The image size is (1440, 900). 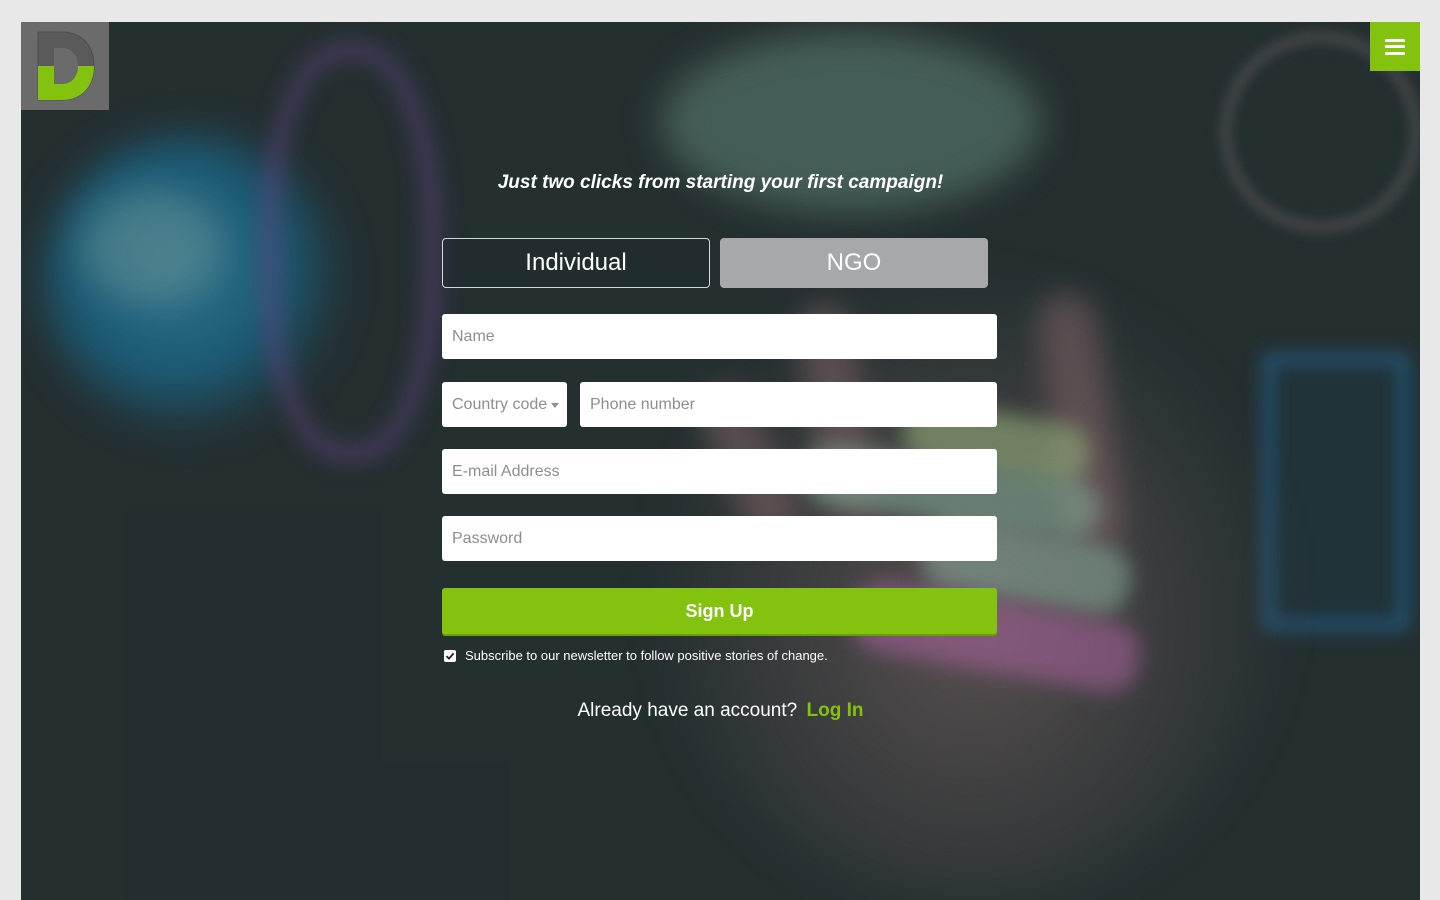 I want to click on email-input, so click(x=719, y=471).